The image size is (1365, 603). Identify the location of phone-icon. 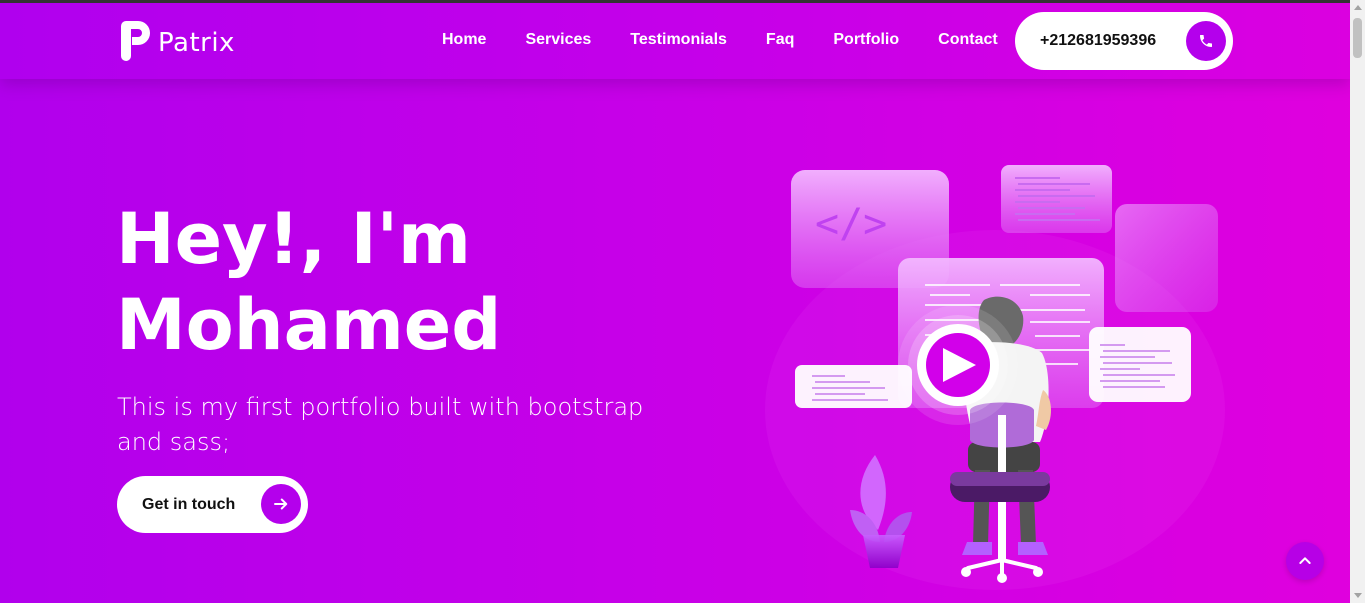
(1206, 41).